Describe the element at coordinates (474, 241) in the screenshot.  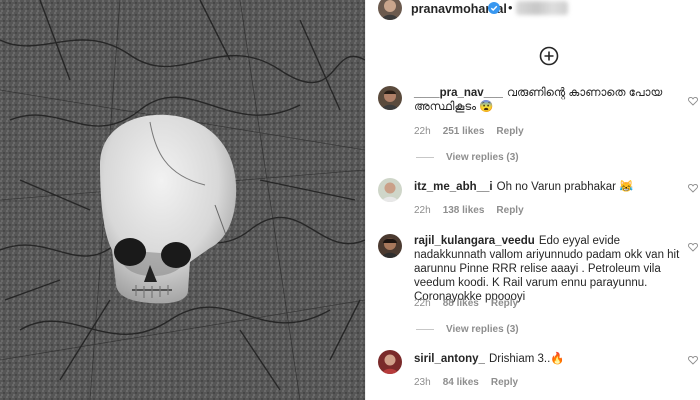
I see `comment-username: rajil_kulangara_veedu` at that location.